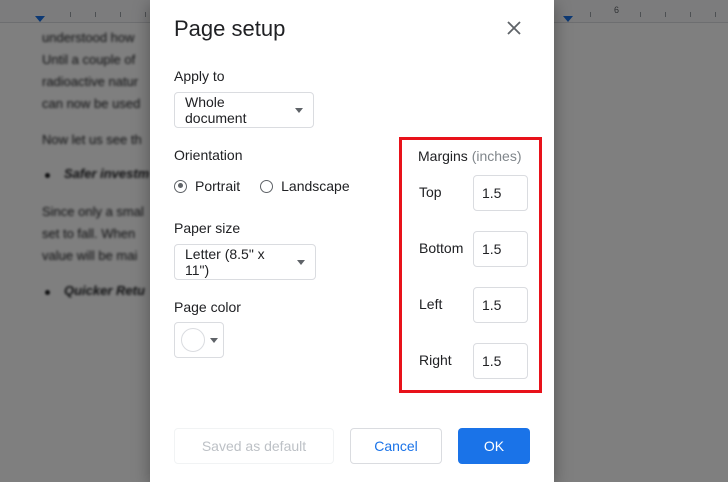  Describe the element at coordinates (500, 361) in the screenshot. I see `margin-right-input` at that location.